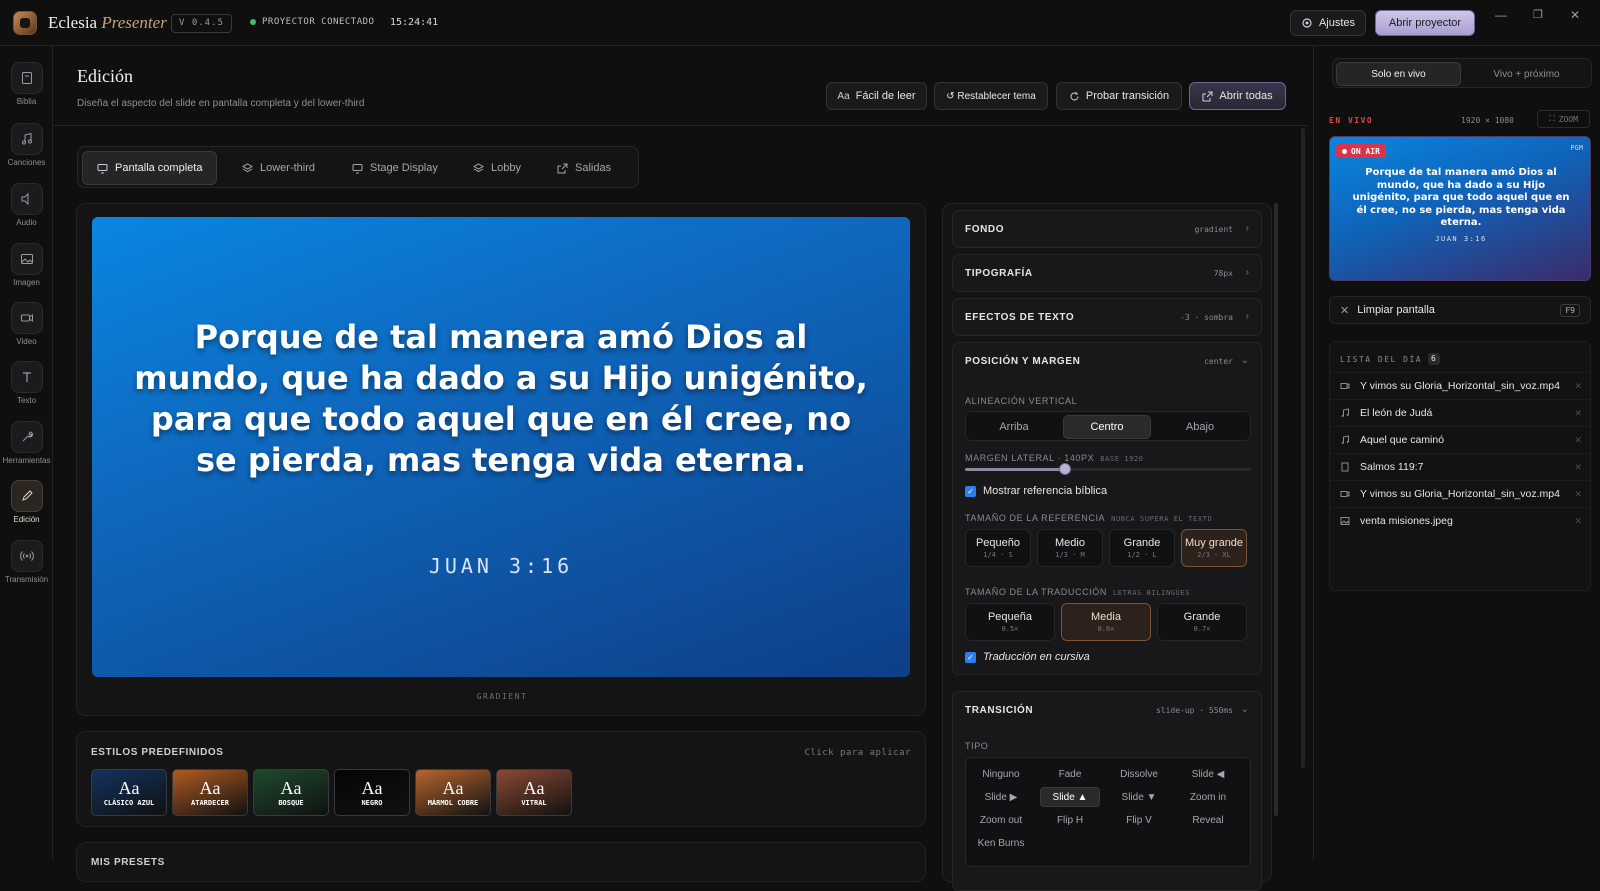 Image resolution: width=1600 pixels, height=891 pixels. I want to click on ref-size-muy-grande: Muy grande 2/3 · XL, so click(1214, 548).